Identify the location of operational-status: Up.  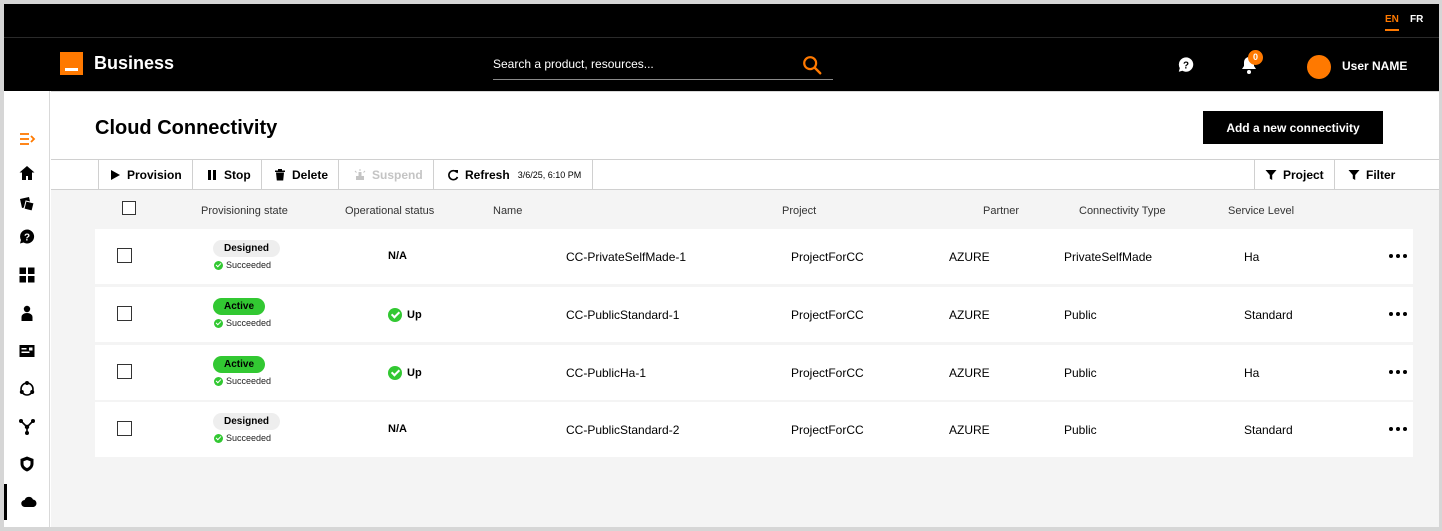
(405, 373).